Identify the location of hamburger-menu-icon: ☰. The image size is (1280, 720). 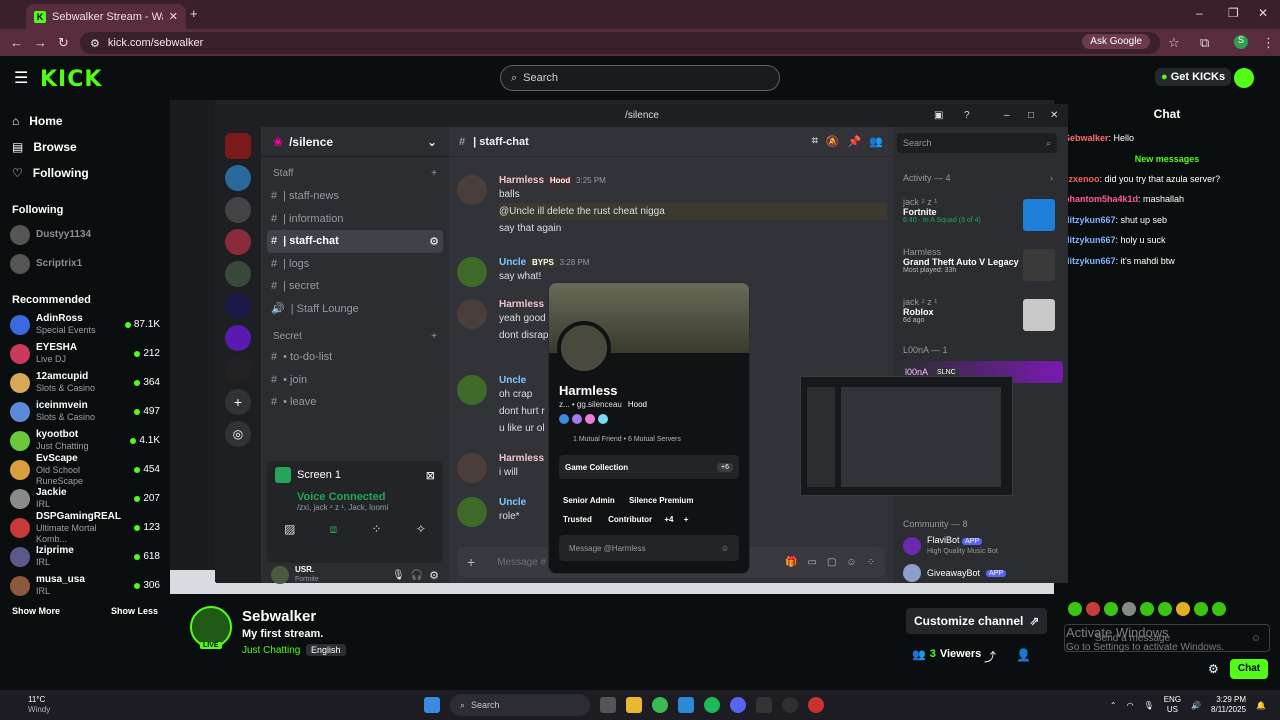
(21, 78).